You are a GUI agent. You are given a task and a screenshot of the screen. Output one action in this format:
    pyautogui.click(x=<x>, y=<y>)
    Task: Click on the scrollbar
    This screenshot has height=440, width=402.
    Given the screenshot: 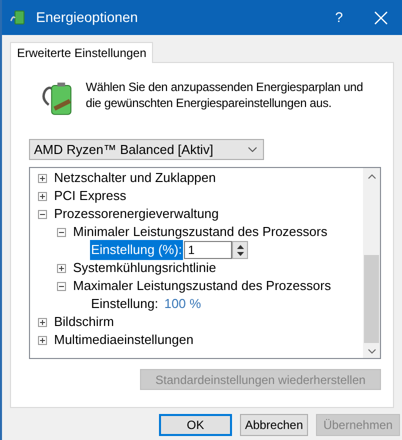 What is the action you would take?
    pyautogui.click(x=371, y=263)
    